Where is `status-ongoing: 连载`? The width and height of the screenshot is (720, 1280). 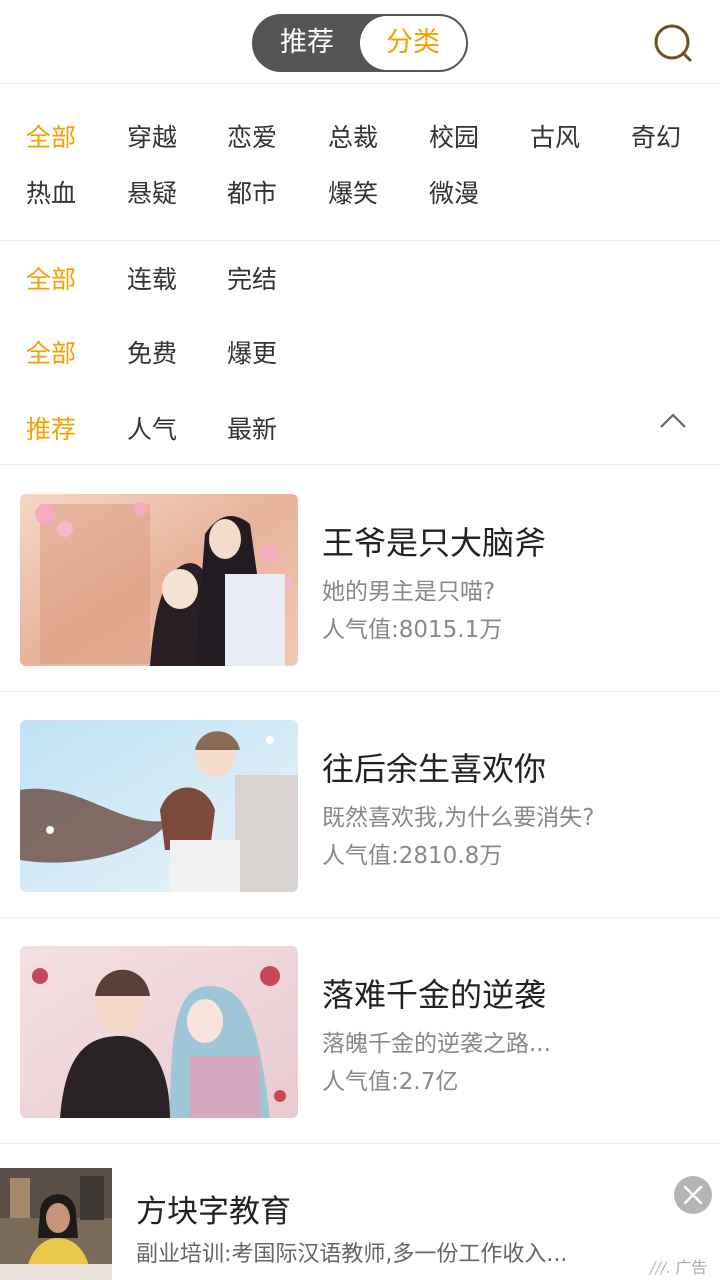
status-ongoing: 连载 is located at coordinates (152, 278).